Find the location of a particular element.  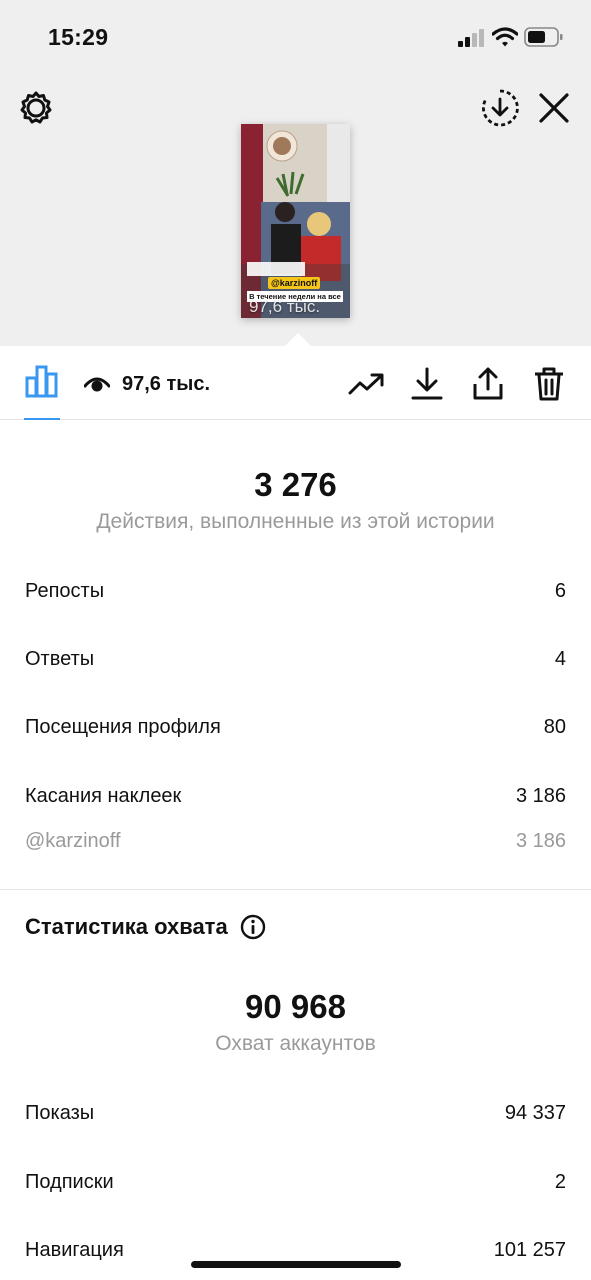

reach-subtitle: Охват аккаунтов is located at coordinates (295, 1043).